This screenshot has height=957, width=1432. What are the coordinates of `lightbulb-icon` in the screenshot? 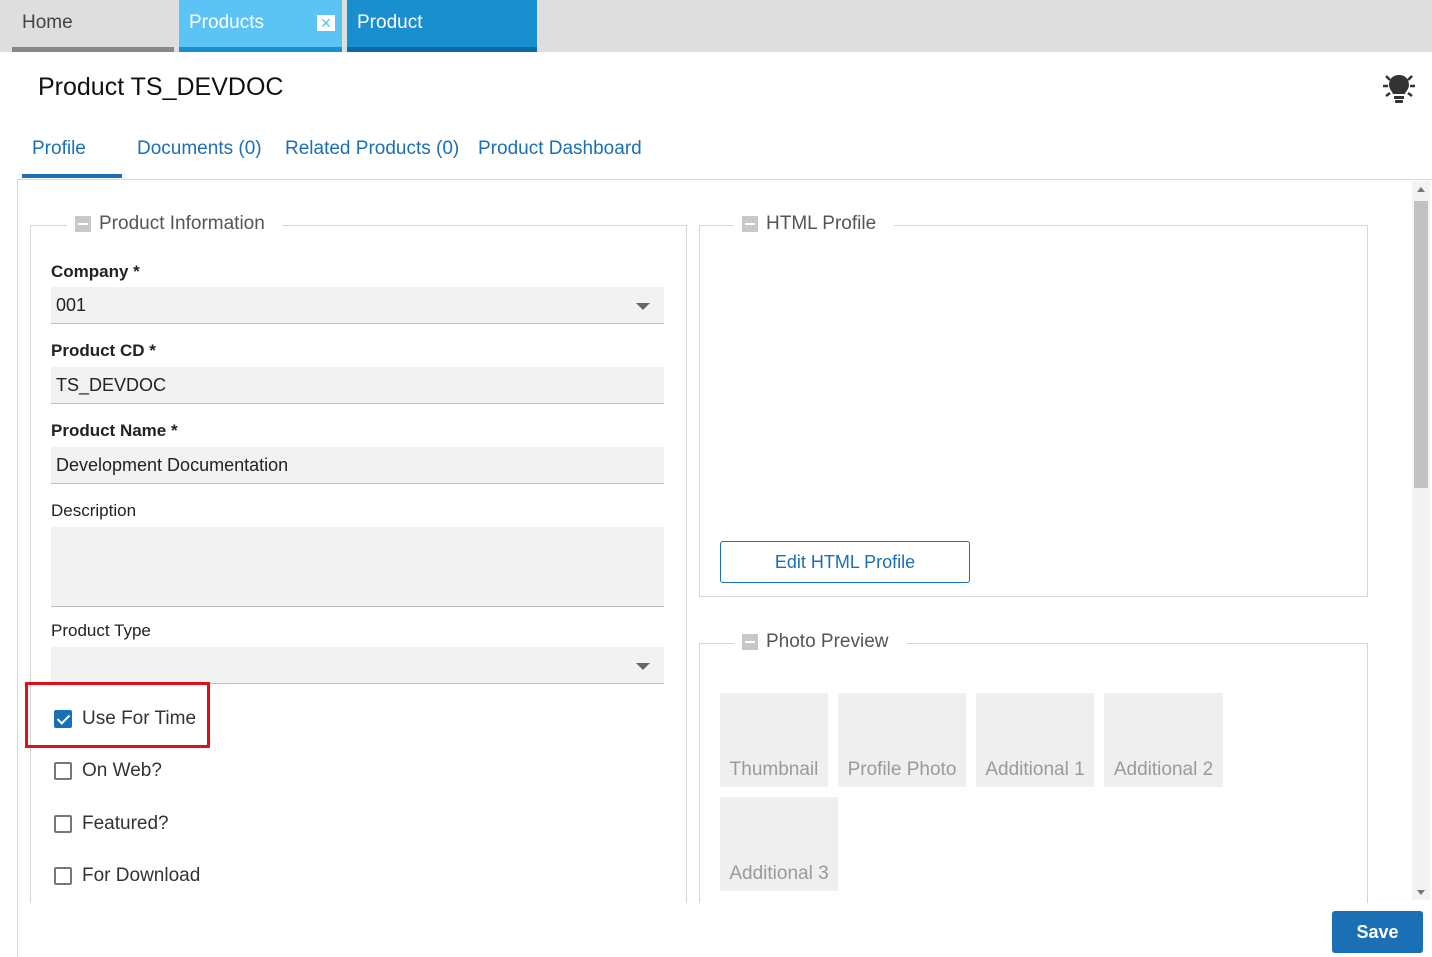 It's located at (1399, 89).